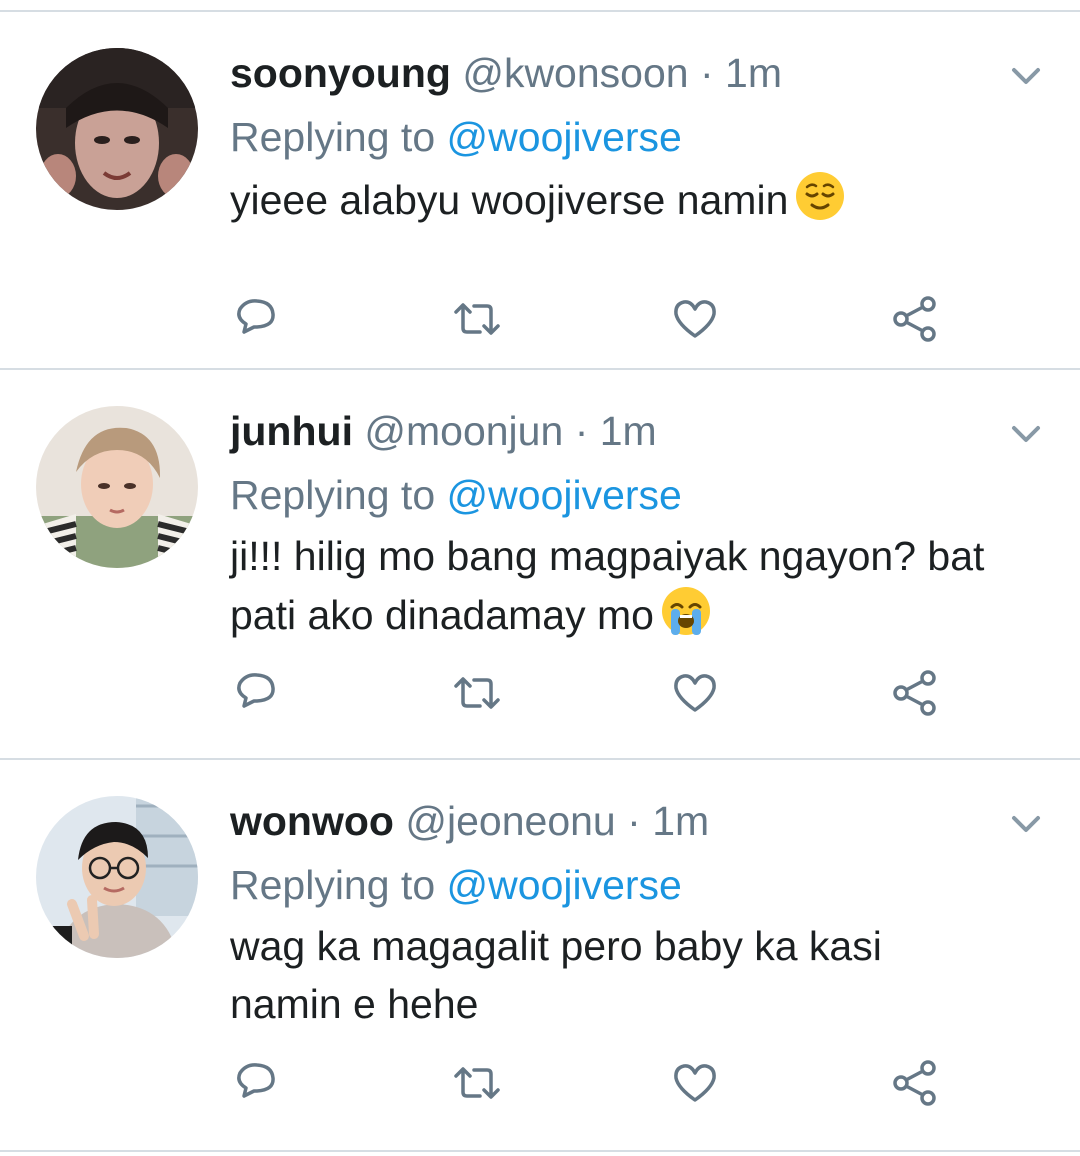  I want to click on display-name: junhui, so click(291, 431).